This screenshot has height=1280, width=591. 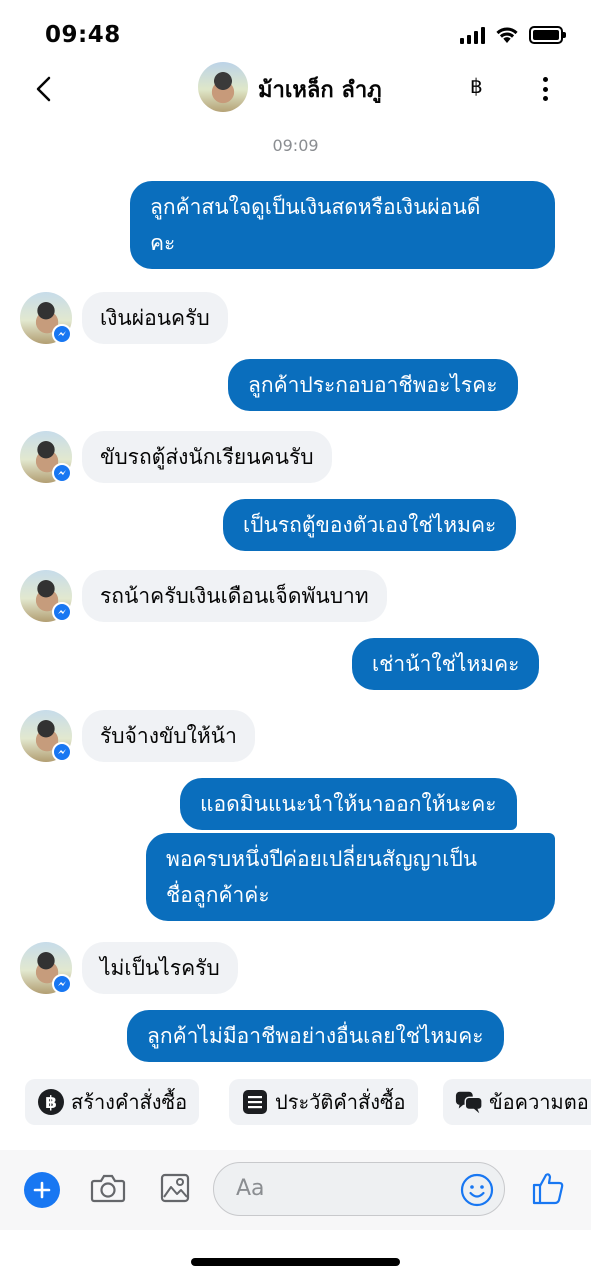 What do you see at coordinates (295, 30) in the screenshot?
I see `status-bar: 09:48` at bounding box center [295, 30].